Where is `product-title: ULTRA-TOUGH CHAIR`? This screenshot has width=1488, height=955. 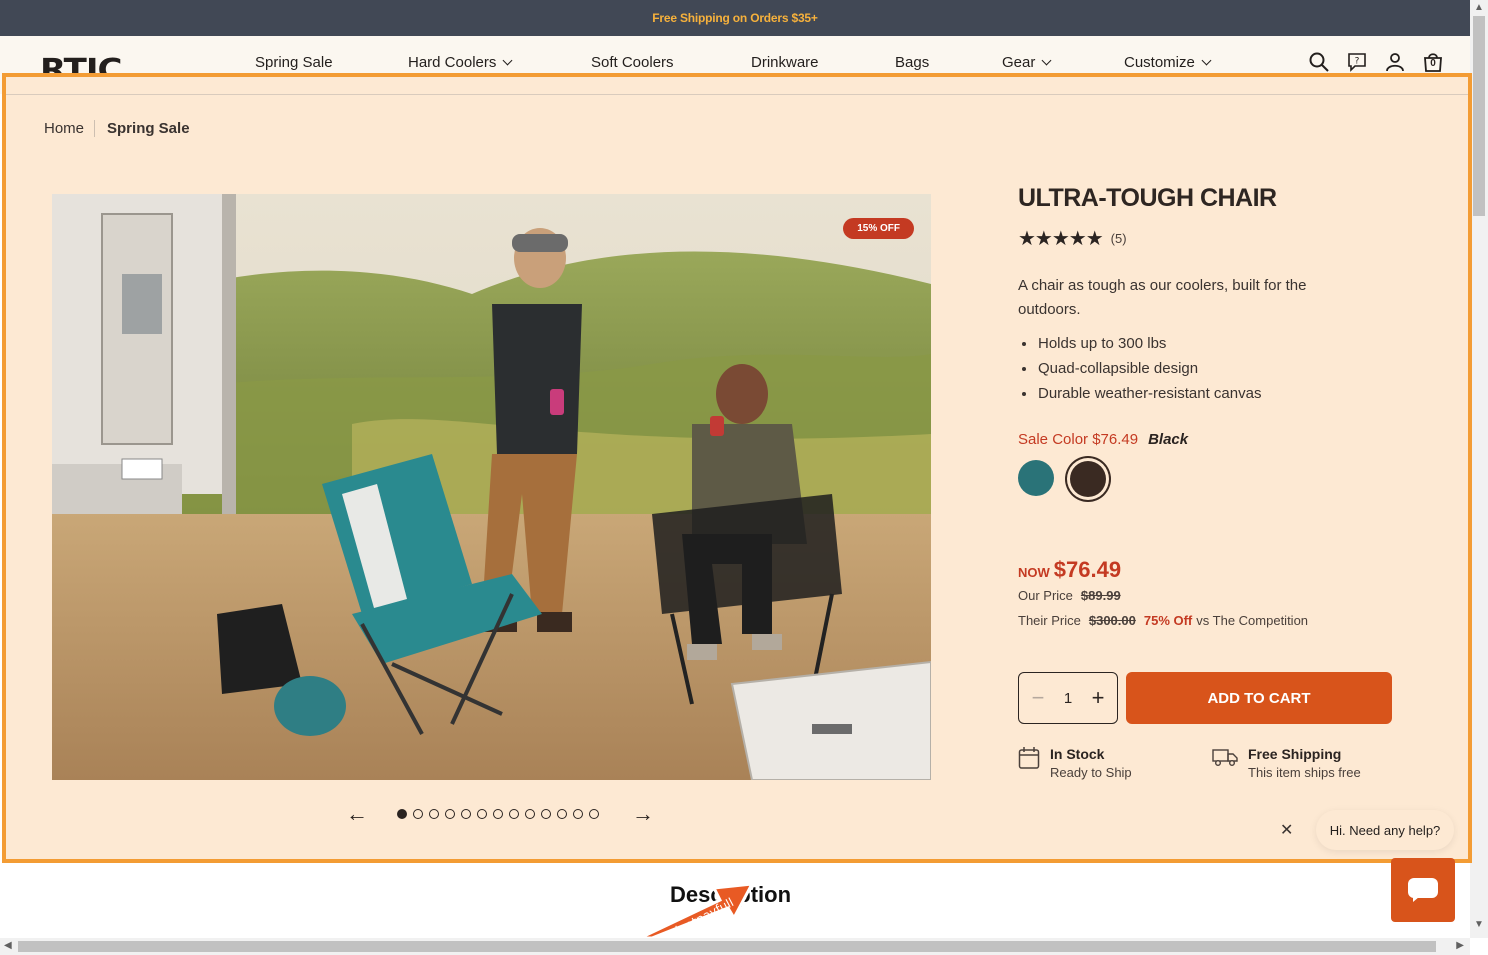
product-title: ULTRA-TOUGH CHAIR is located at coordinates (1147, 198).